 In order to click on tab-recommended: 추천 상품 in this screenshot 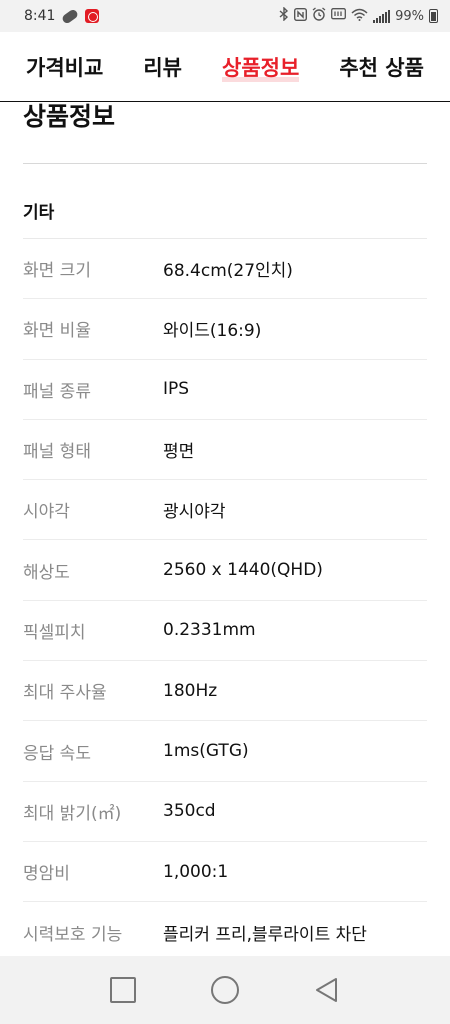, I will do `click(381, 67)`.